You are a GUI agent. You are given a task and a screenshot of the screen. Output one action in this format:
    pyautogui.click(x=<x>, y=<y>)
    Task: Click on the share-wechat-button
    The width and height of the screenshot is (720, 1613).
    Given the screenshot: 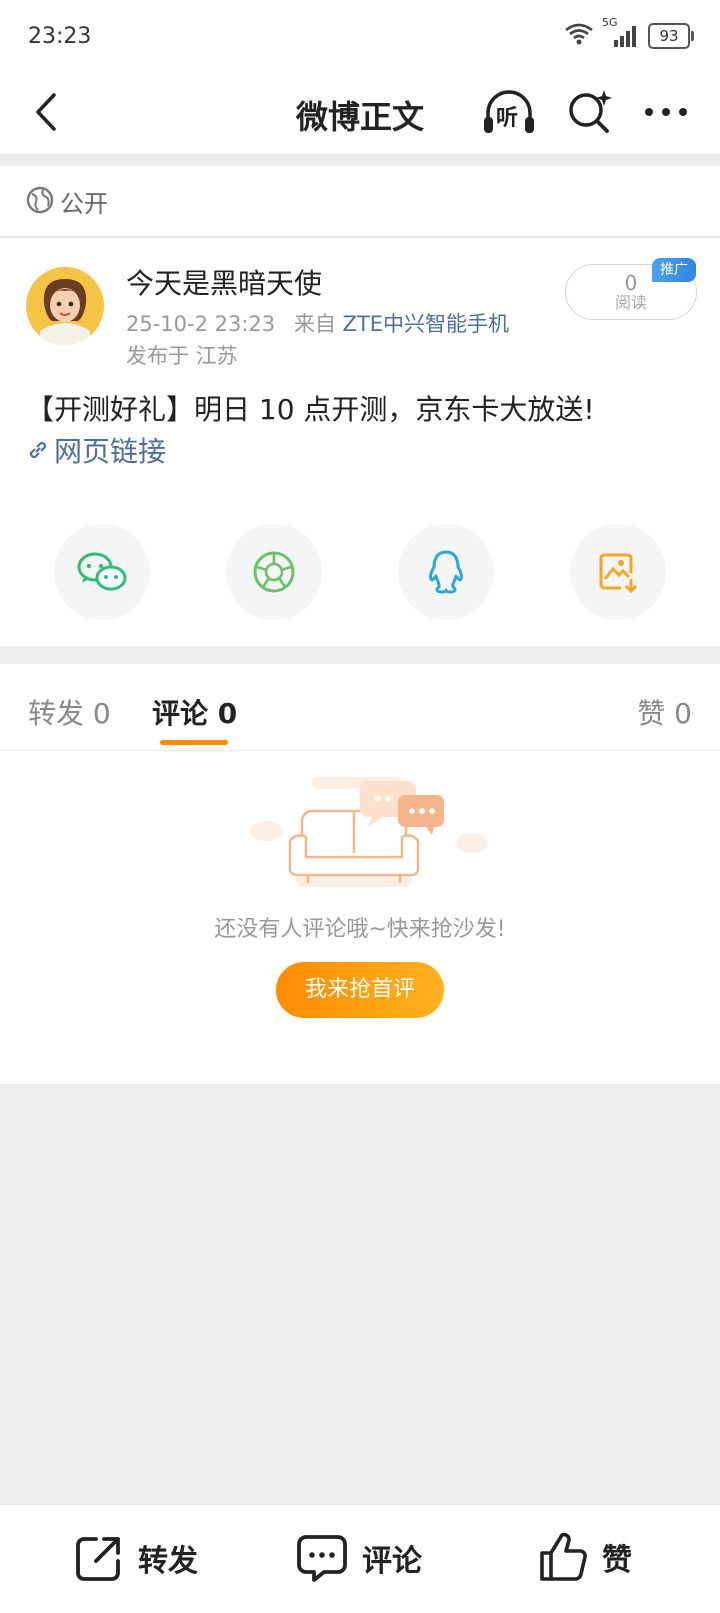 What is the action you would take?
    pyautogui.click(x=102, y=572)
    